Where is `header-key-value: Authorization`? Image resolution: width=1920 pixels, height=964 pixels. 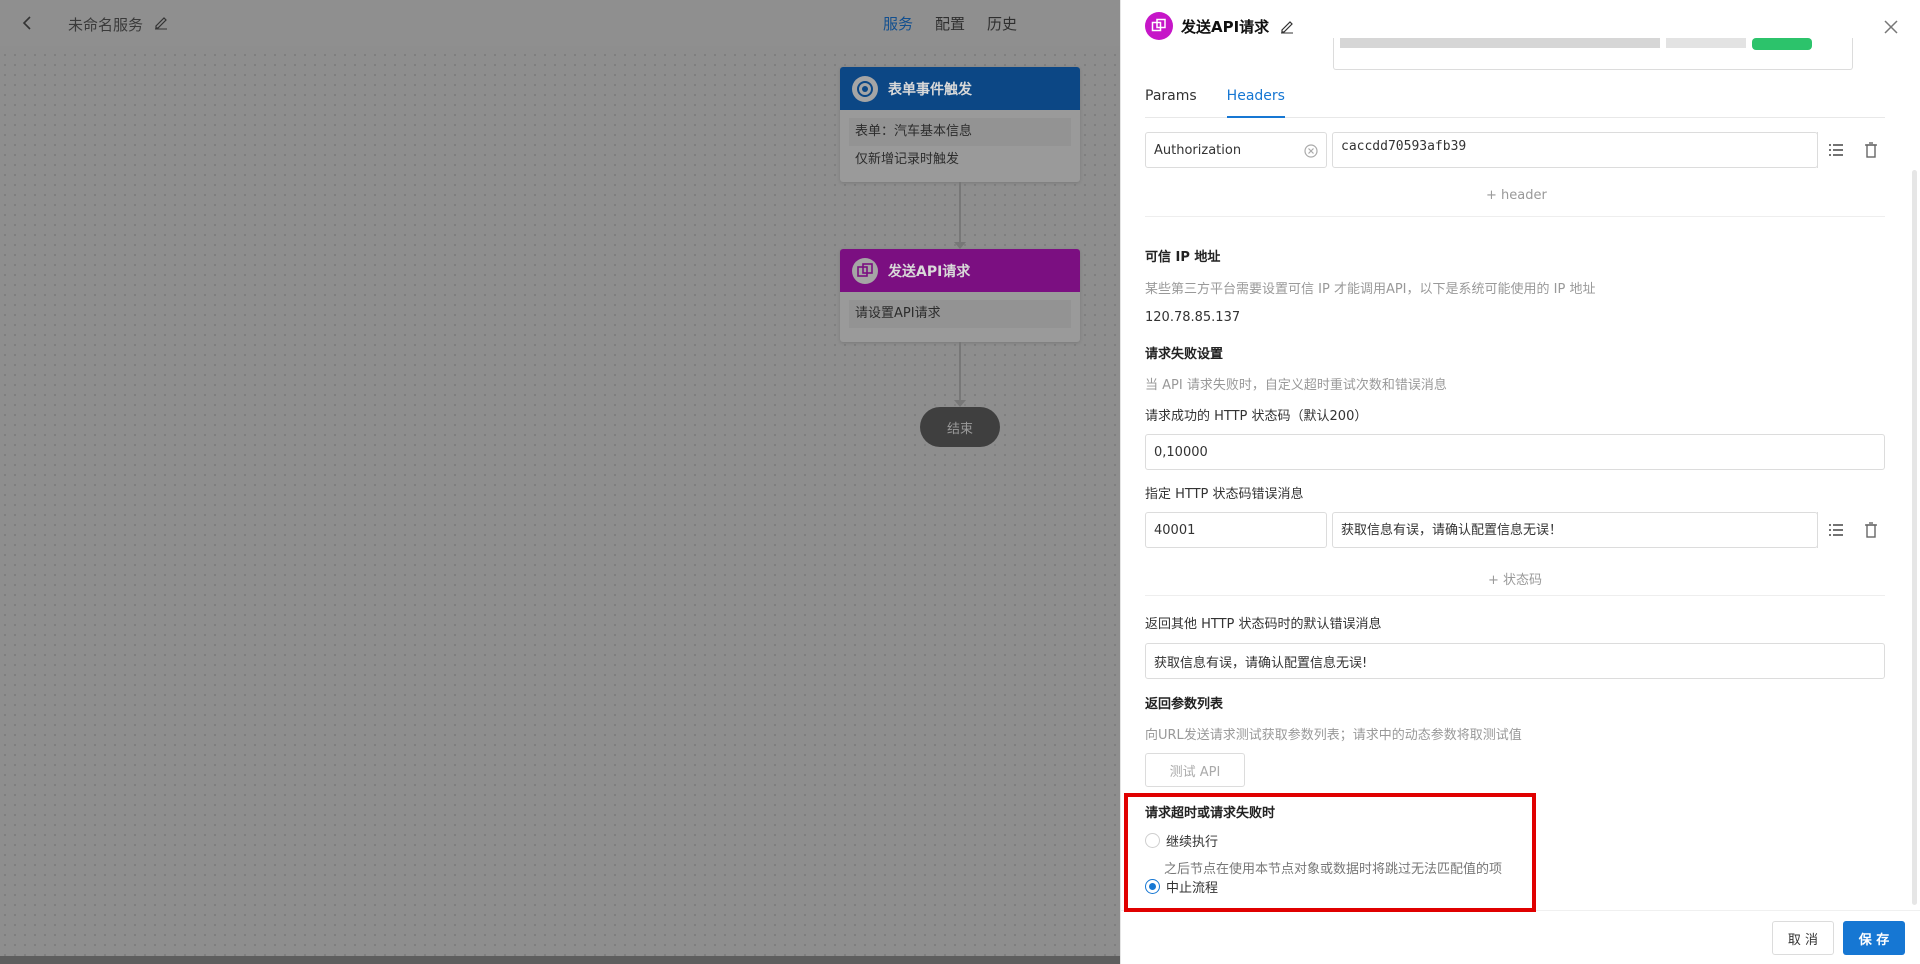
header-key-value: Authorization is located at coordinates (1198, 150).